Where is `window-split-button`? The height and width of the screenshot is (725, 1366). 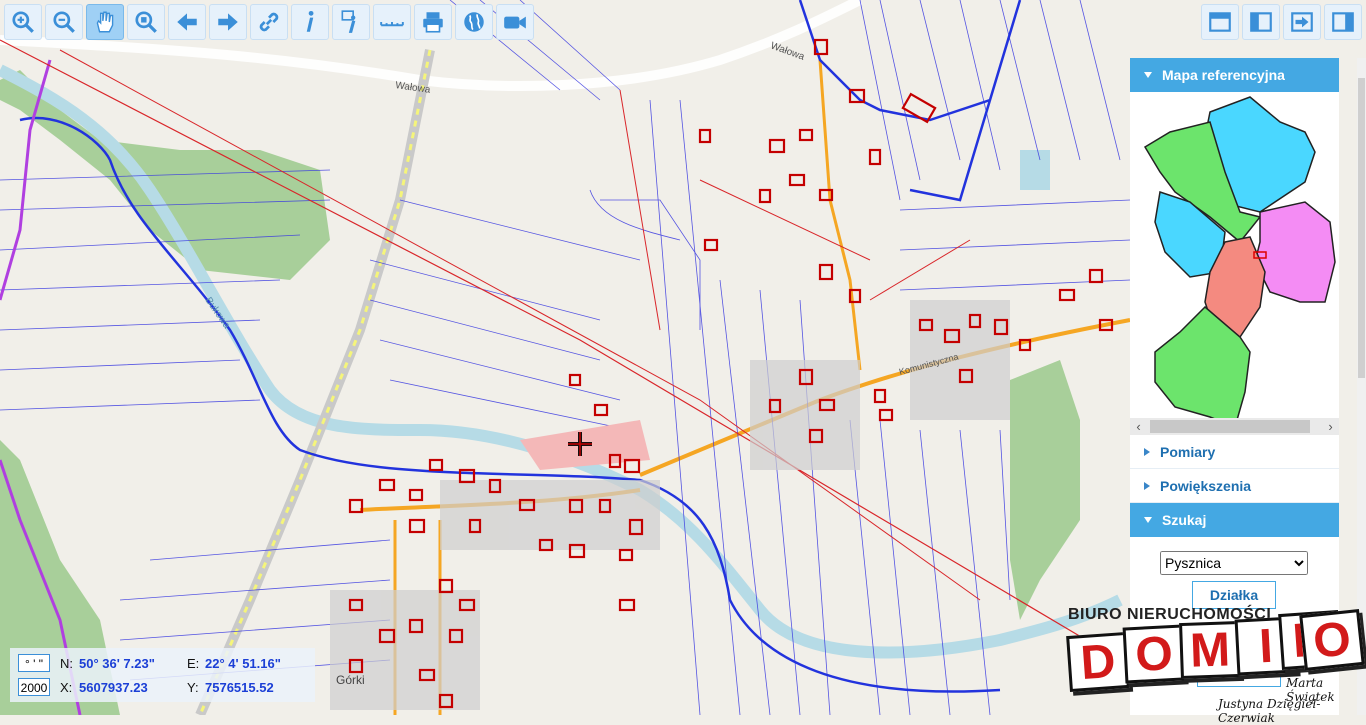
window-split-button is located at coordinates (1261, 22).